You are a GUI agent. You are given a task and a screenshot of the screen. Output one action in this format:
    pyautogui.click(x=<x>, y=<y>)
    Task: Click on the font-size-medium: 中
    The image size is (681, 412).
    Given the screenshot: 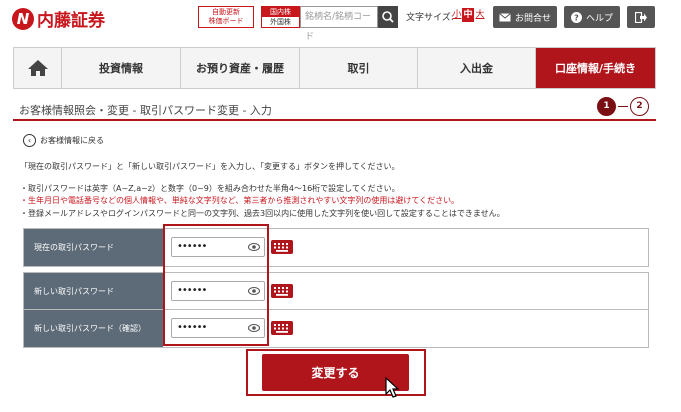 What is the action you would take?
    pyautogui.click(x=468, y=15)
    